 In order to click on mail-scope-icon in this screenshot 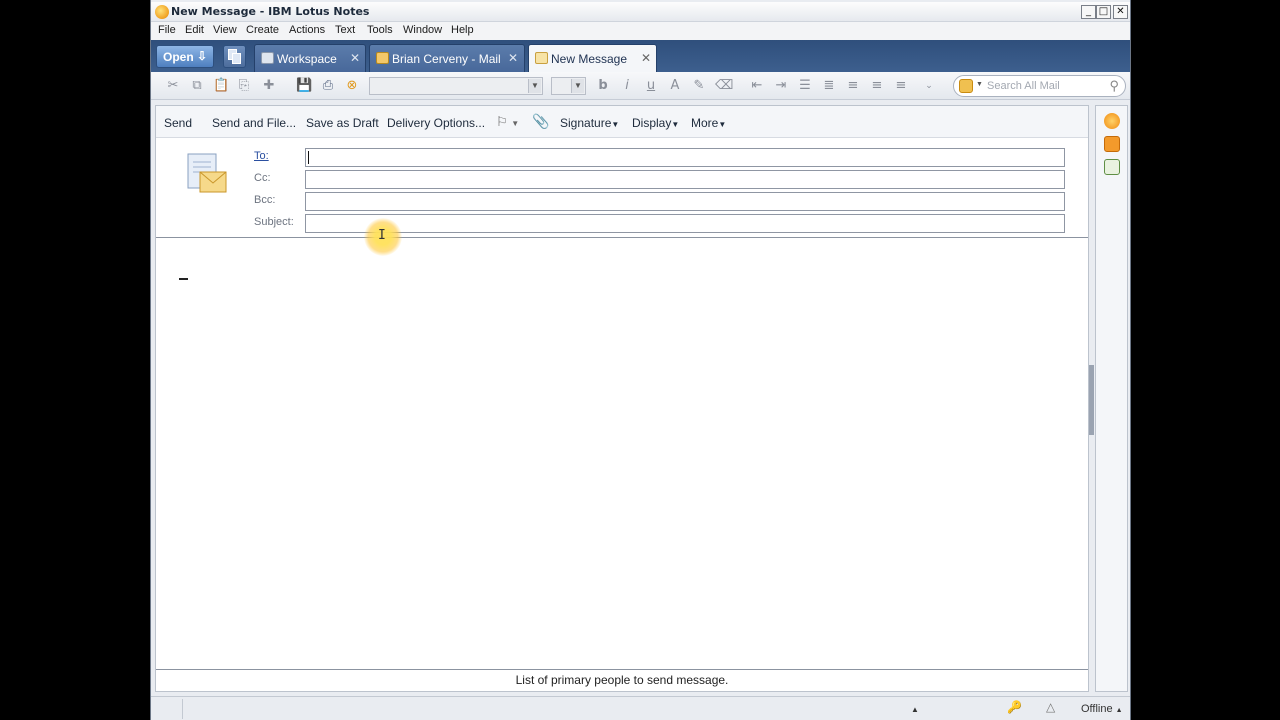, I will do `click(966, 86)`.